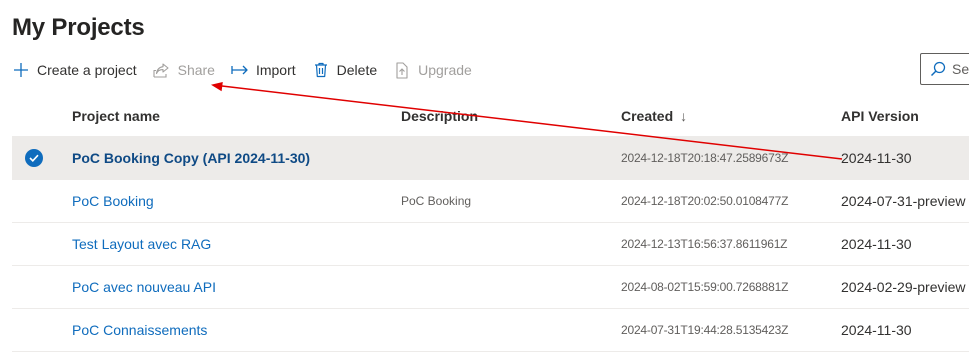 The height and width of the screenshot is (360, 969). What do you see at coordinates (705, 201) in the screenshot?
I see `project-created: 2024-12-18T20:02:50.0108477Z` at bounding box center [705, 201].